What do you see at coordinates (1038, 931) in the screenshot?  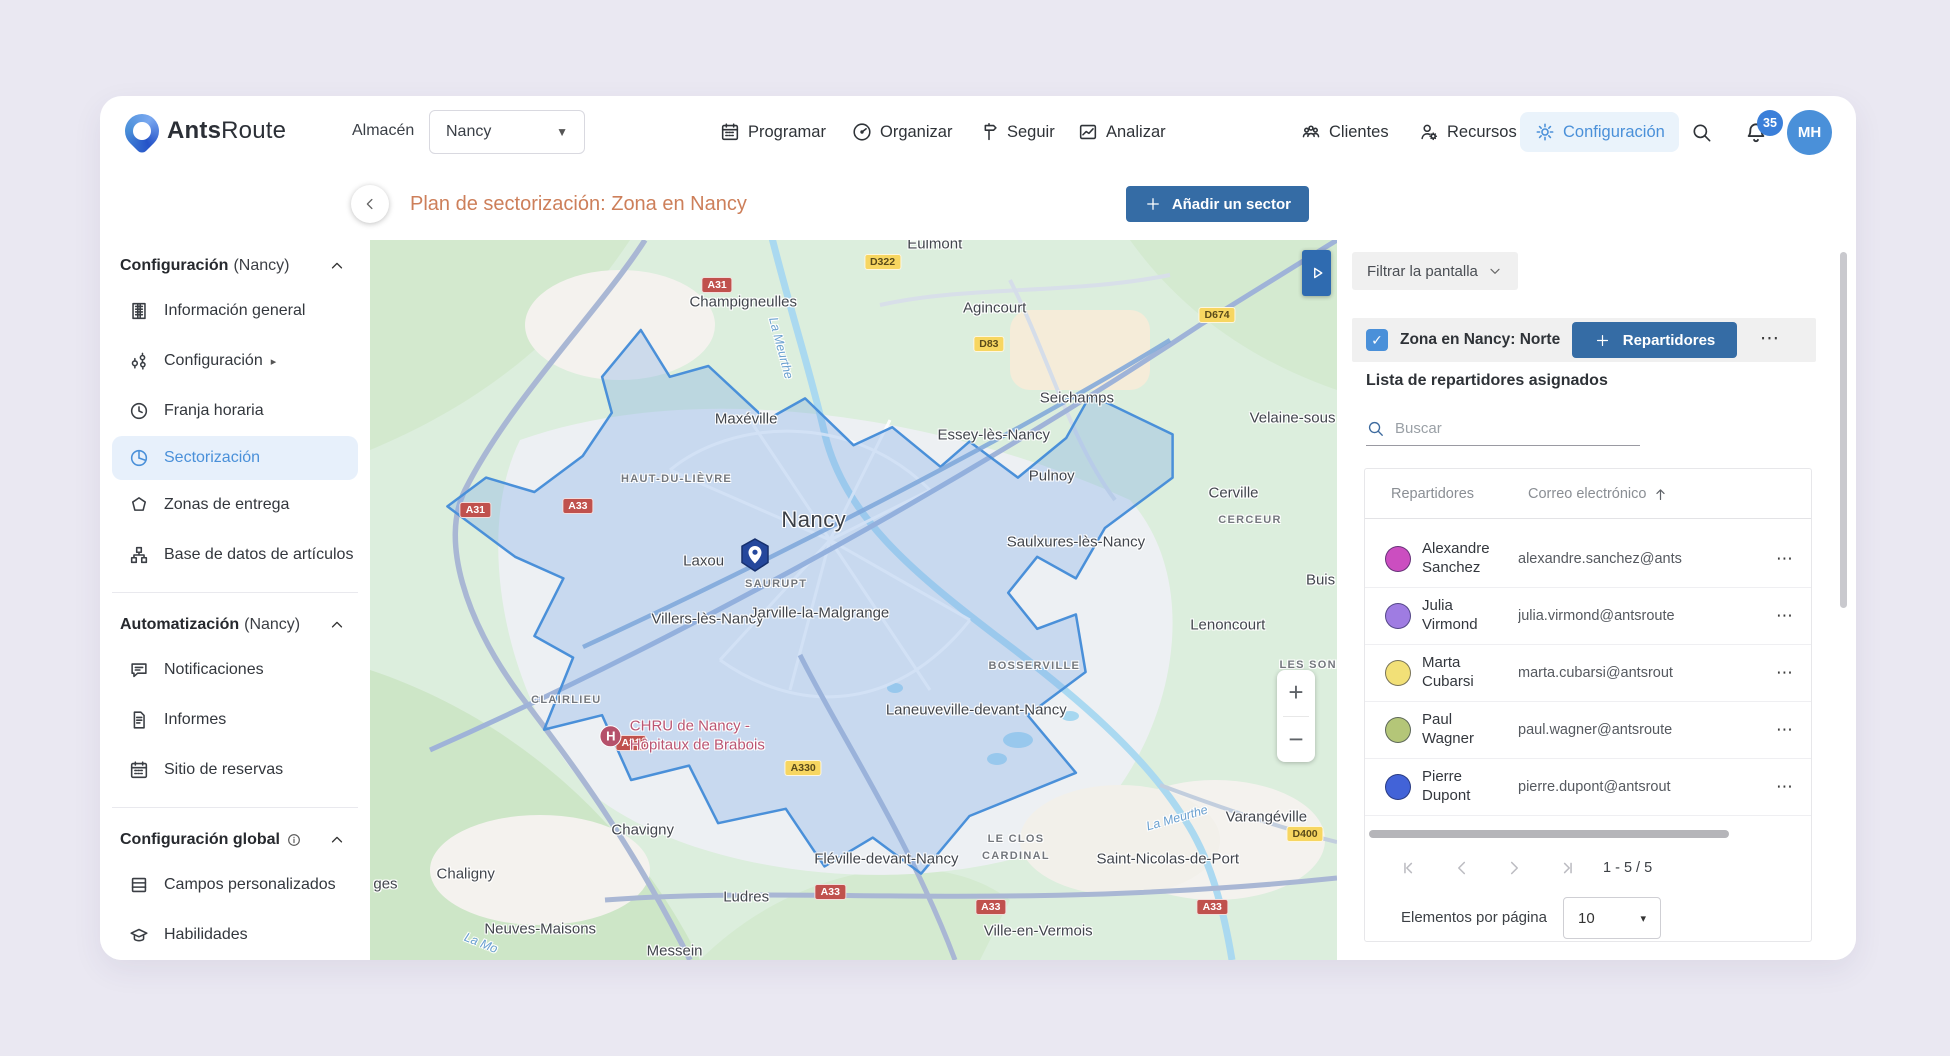 I see `map-place-label: Ville-en-Vermois` at bounding box center [1038, 931].